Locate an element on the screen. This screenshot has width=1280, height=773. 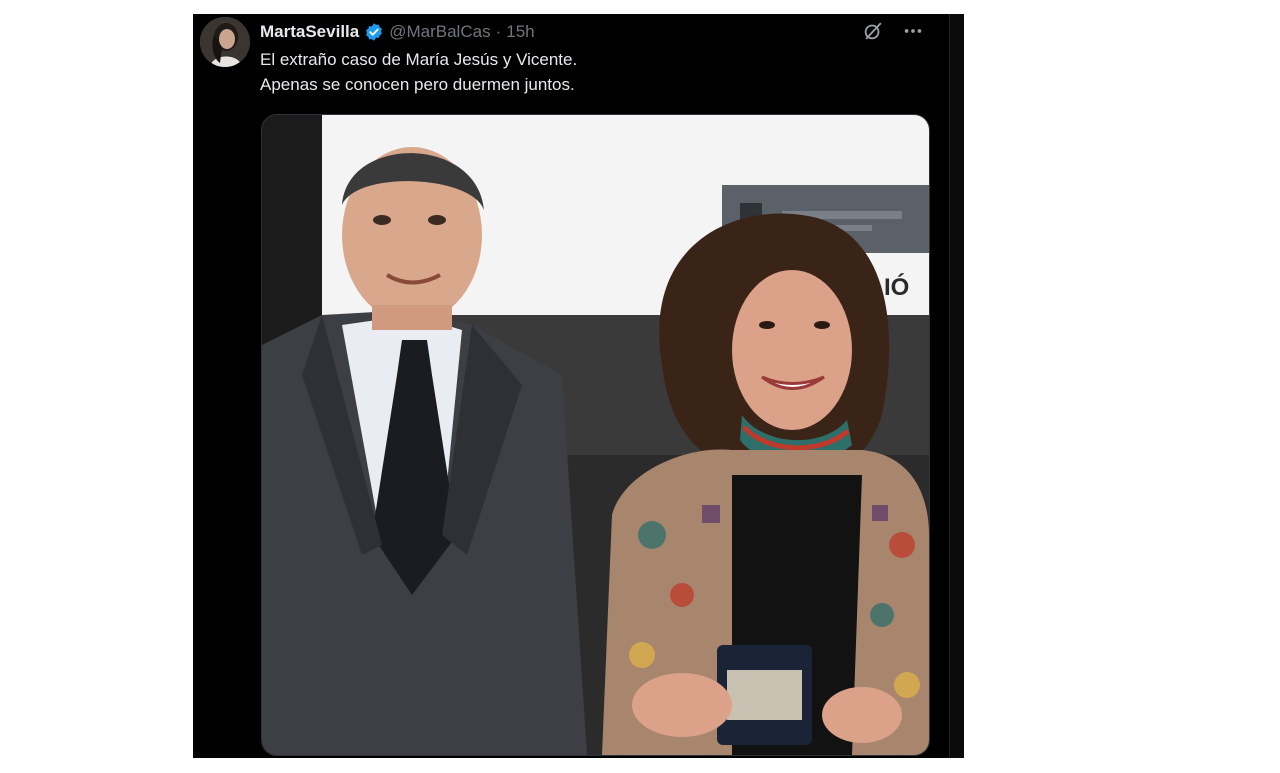
author-avatar is located at coordinates (225, 42).